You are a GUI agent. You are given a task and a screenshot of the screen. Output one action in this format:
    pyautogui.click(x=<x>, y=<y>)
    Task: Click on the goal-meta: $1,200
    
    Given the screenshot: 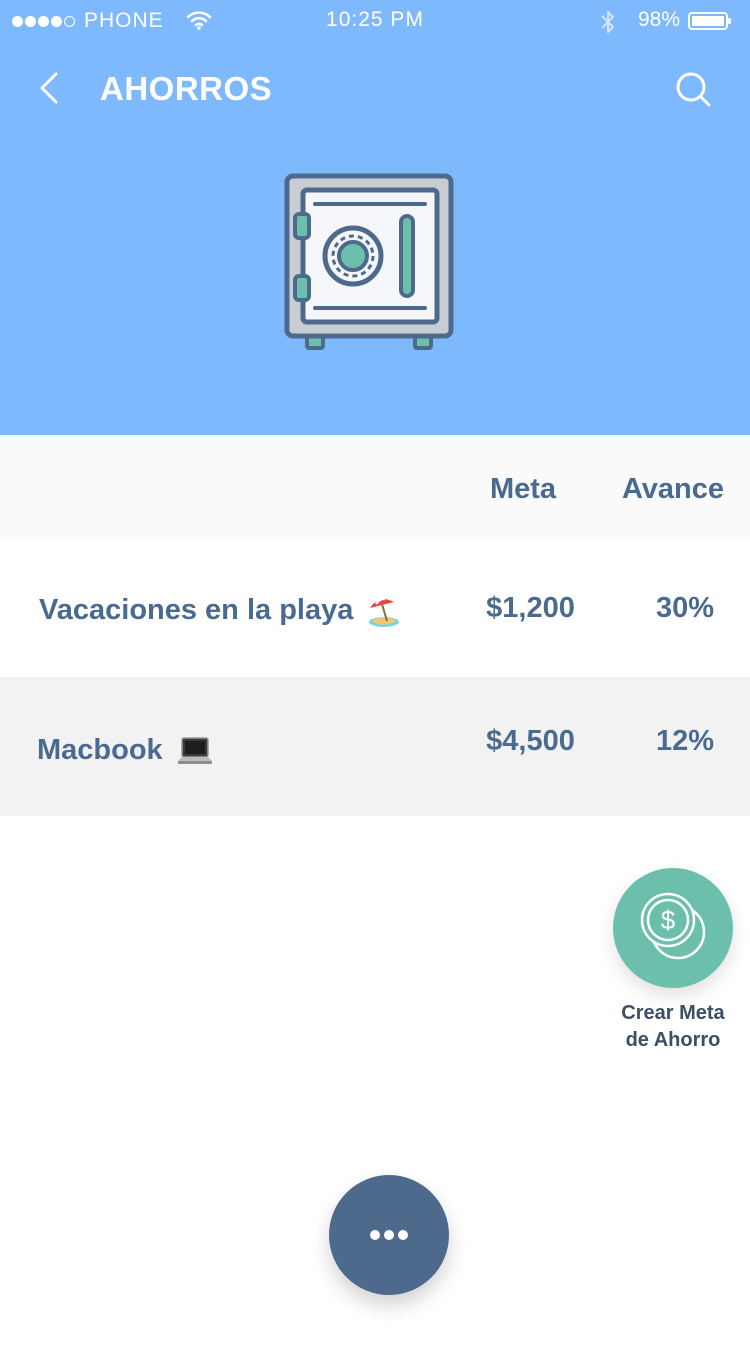 What is the action you would take?
    pyautogui.click(x=530, y=608)
    